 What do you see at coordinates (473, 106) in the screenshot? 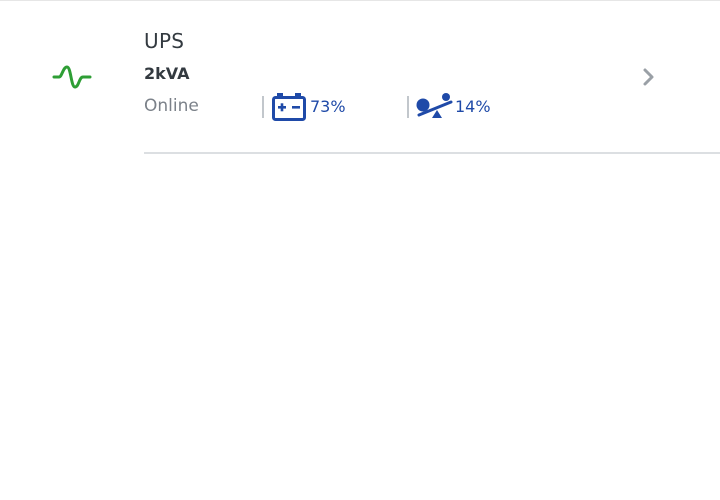
I see `load-value: 14%` at bounding box center [473, 106].